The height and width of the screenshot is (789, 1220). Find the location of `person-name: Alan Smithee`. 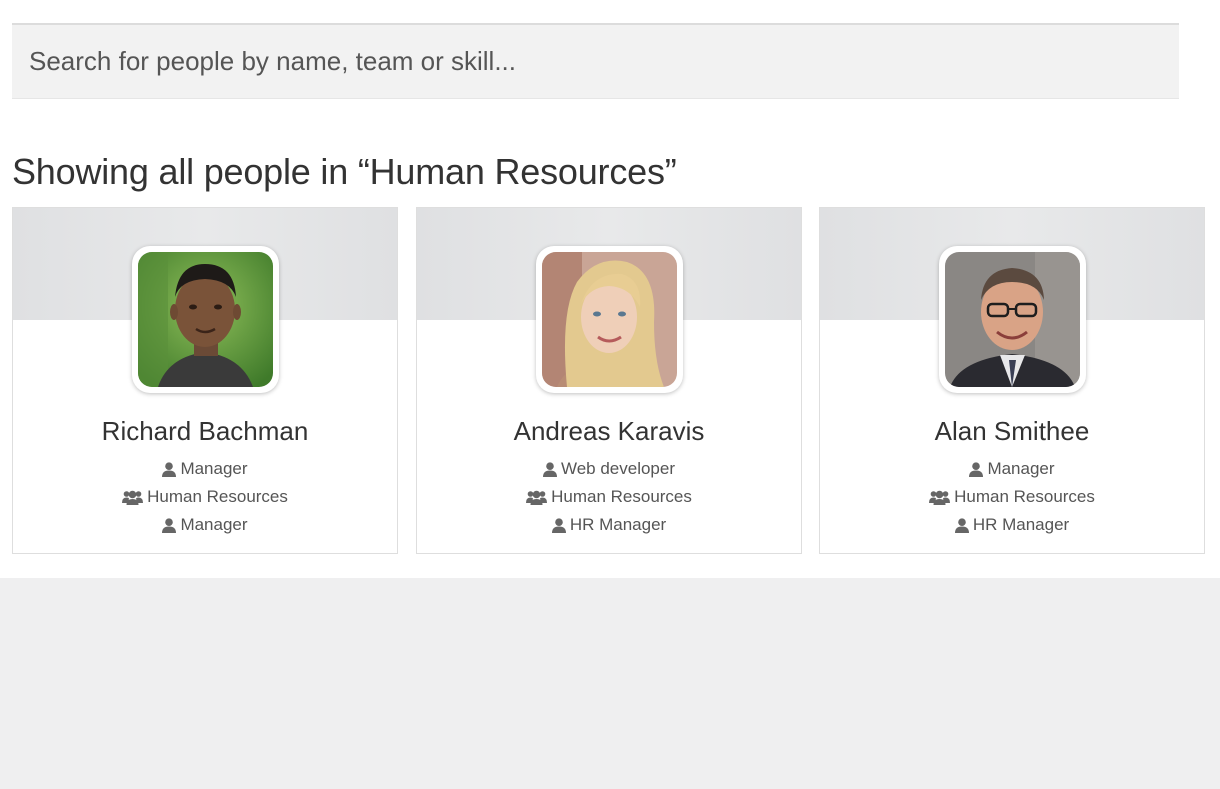

person-name: Alan Smithee is located at coordinates (1012, 431).